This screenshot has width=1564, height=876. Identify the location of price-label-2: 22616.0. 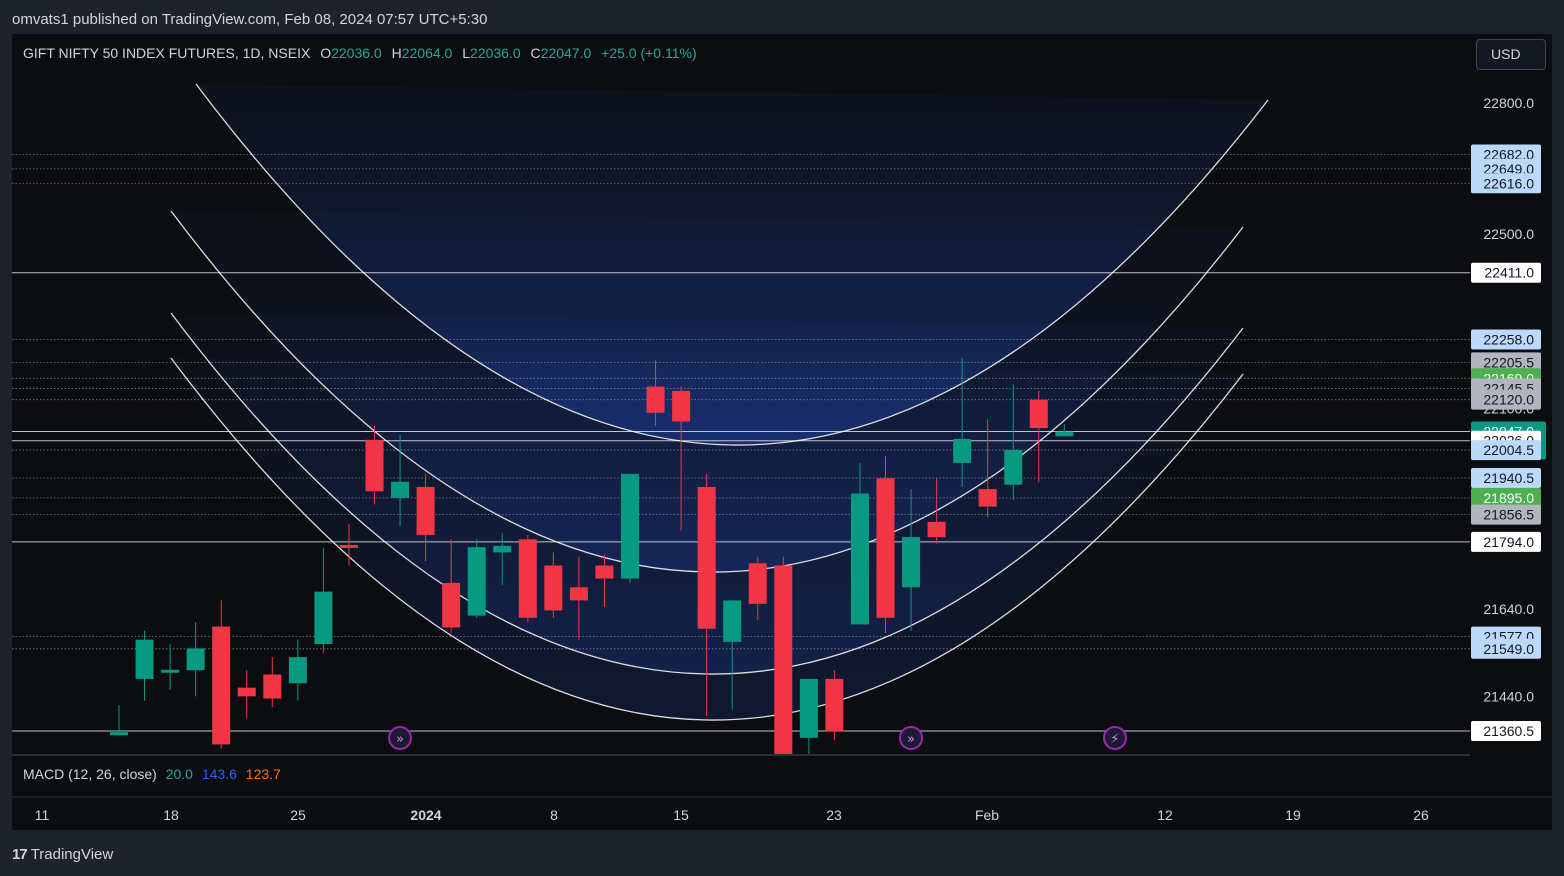
(1506, 183).